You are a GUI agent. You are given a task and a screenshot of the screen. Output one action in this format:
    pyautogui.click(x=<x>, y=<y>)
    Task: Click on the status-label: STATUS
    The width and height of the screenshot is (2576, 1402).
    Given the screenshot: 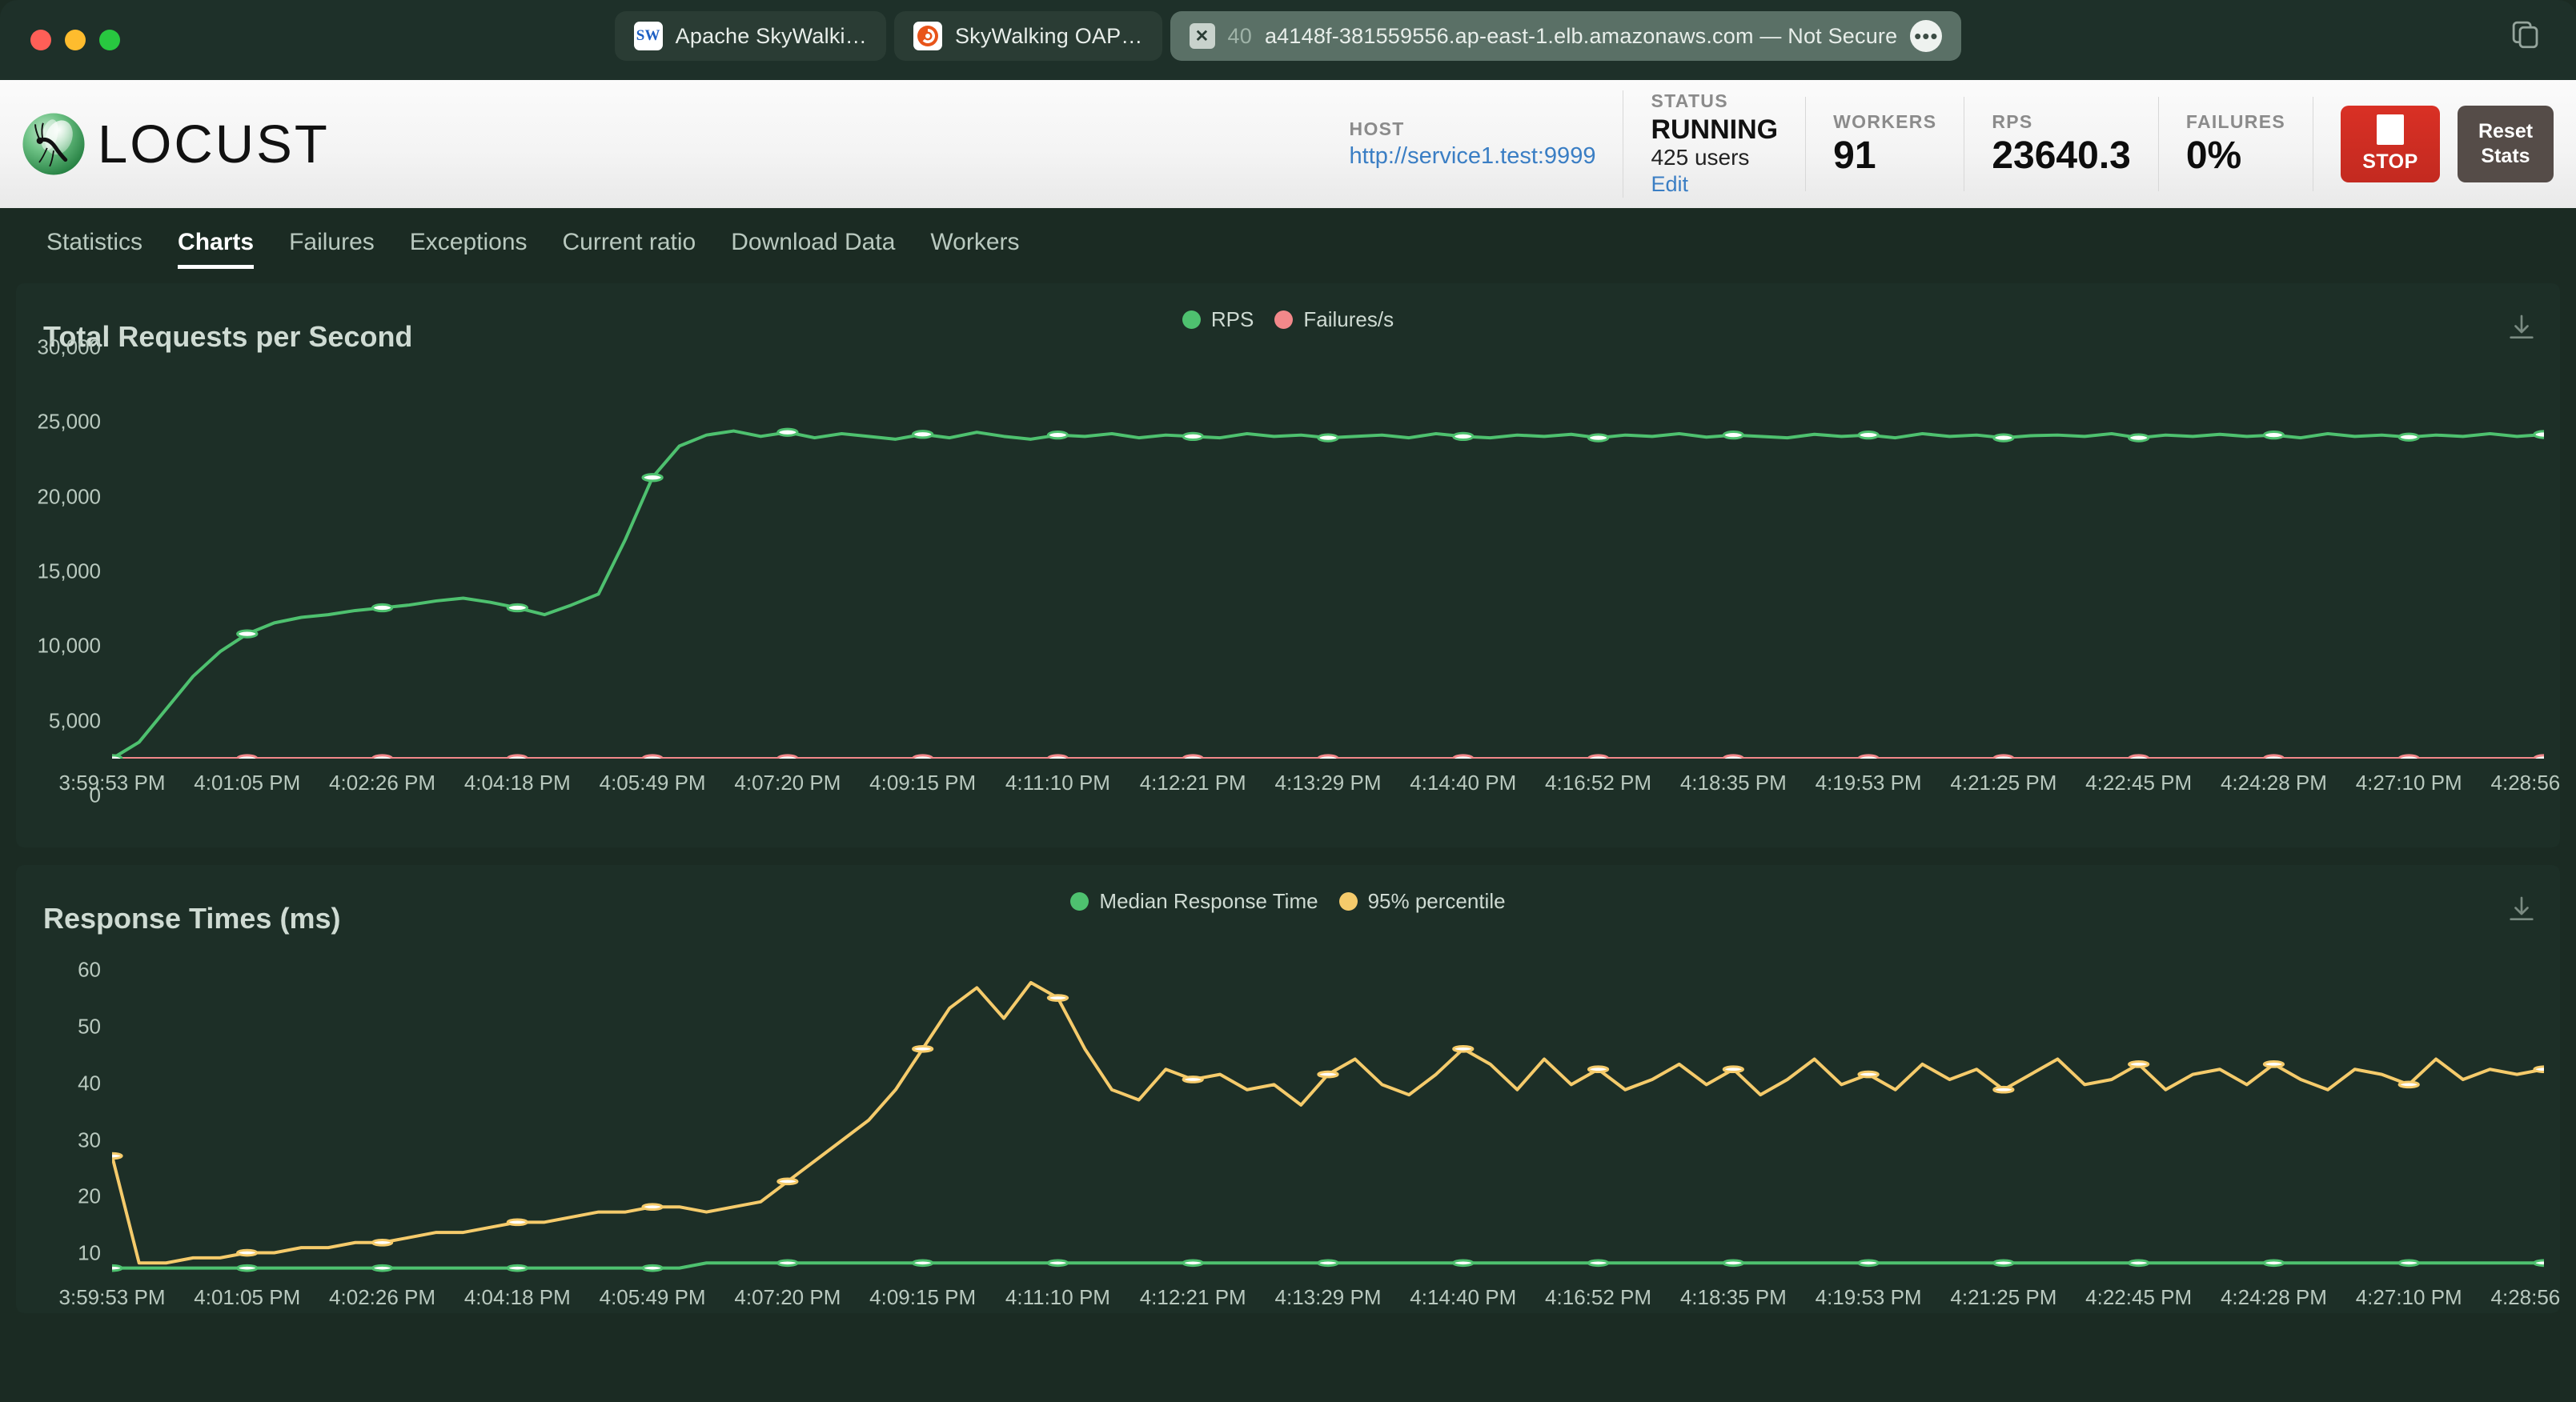 What is the action you would take?
    pyautogui.click(x=1689, y=100)
    